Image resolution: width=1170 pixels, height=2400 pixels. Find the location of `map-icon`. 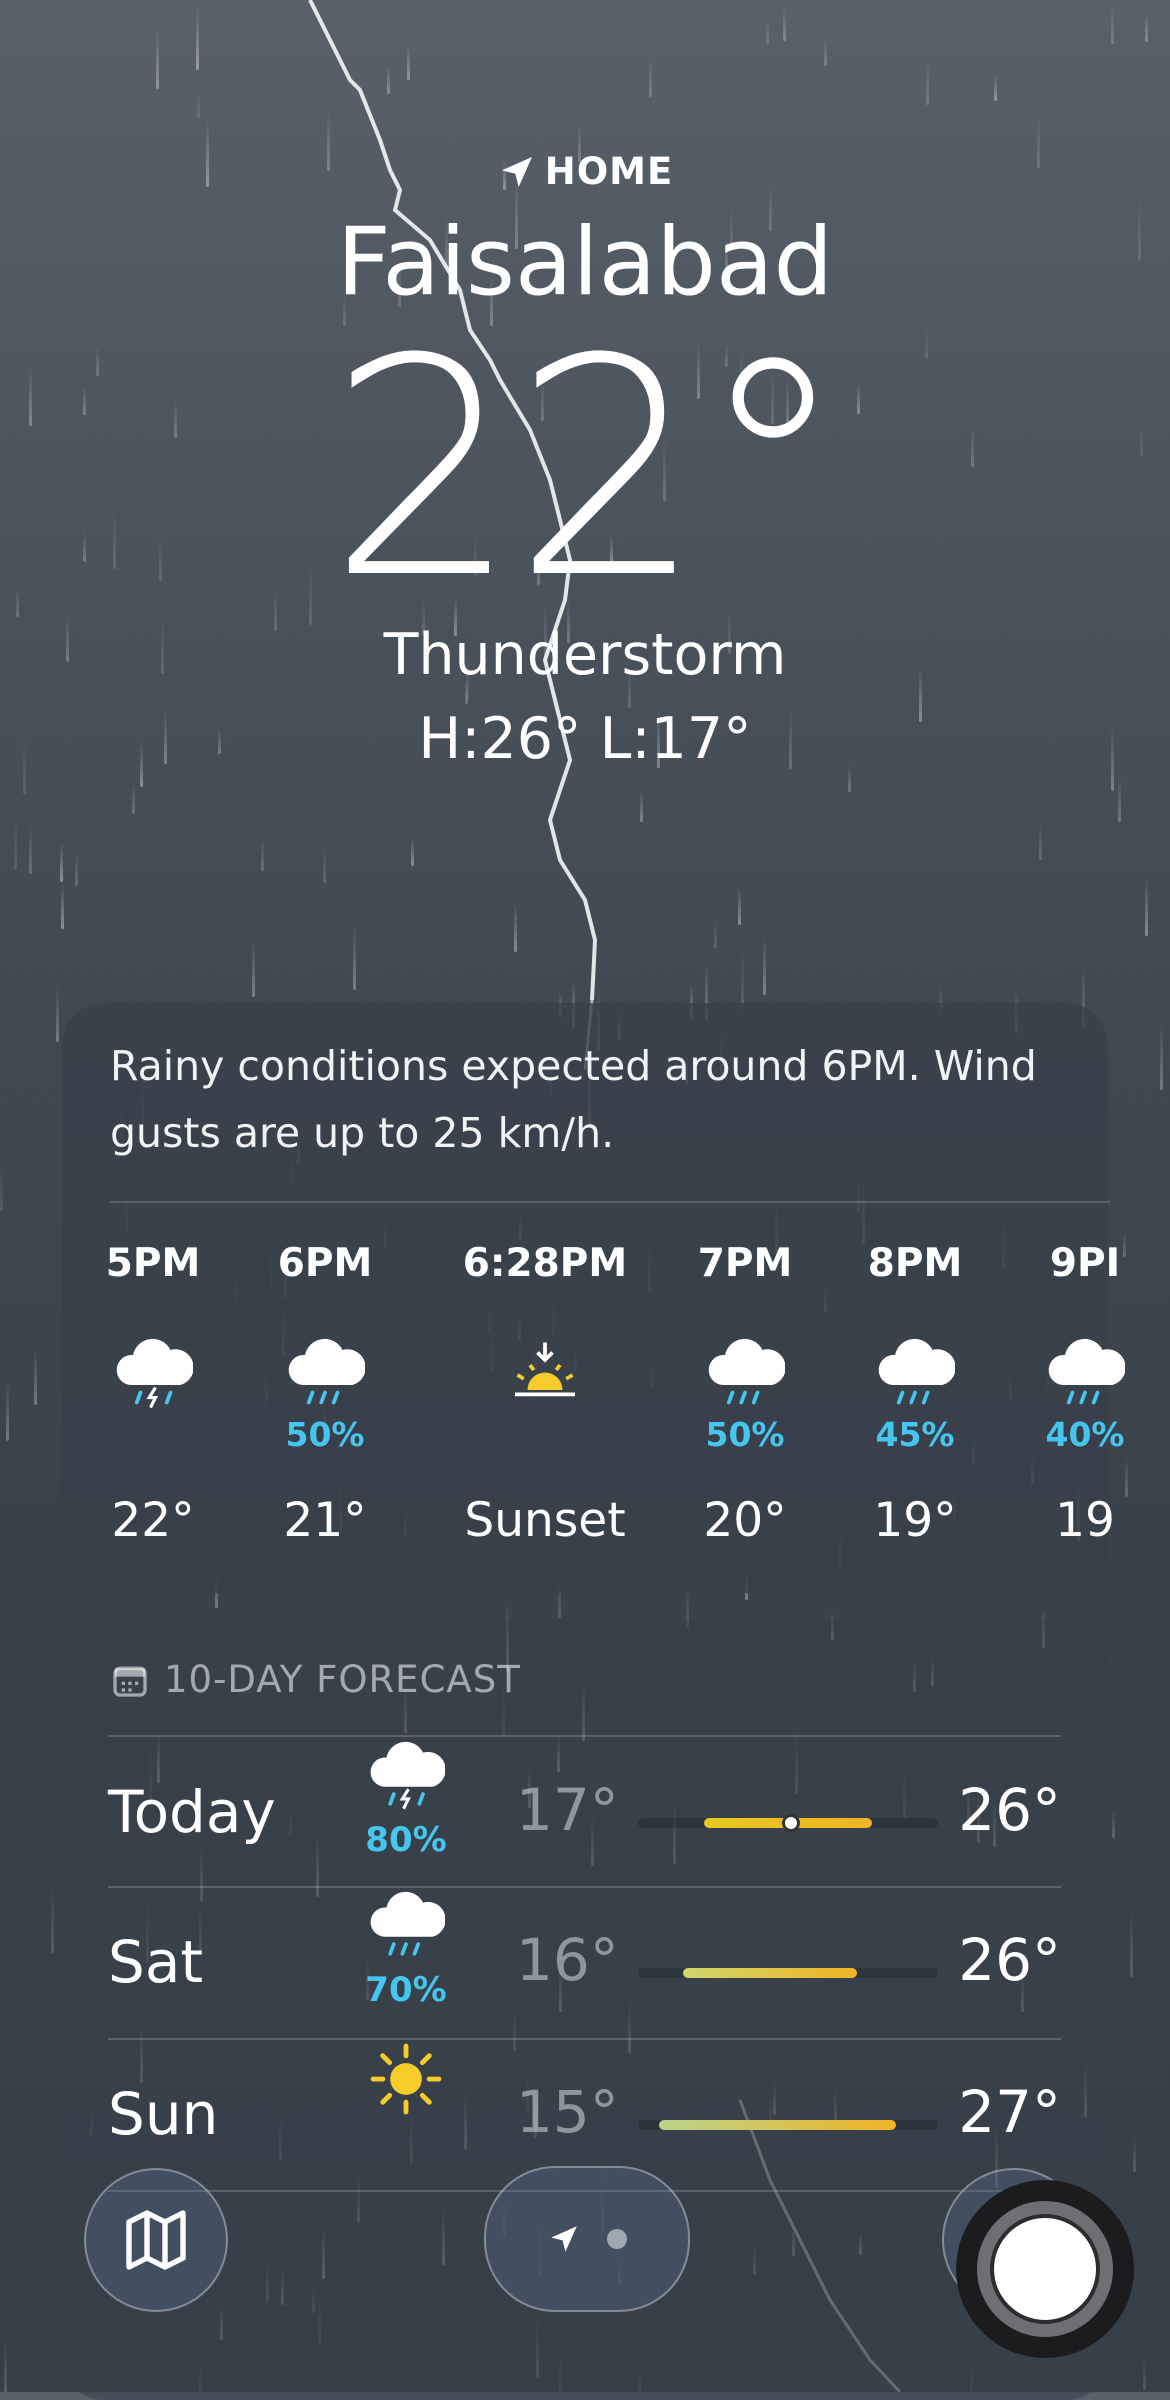

map-icon is located at coordinates (156, 2240).